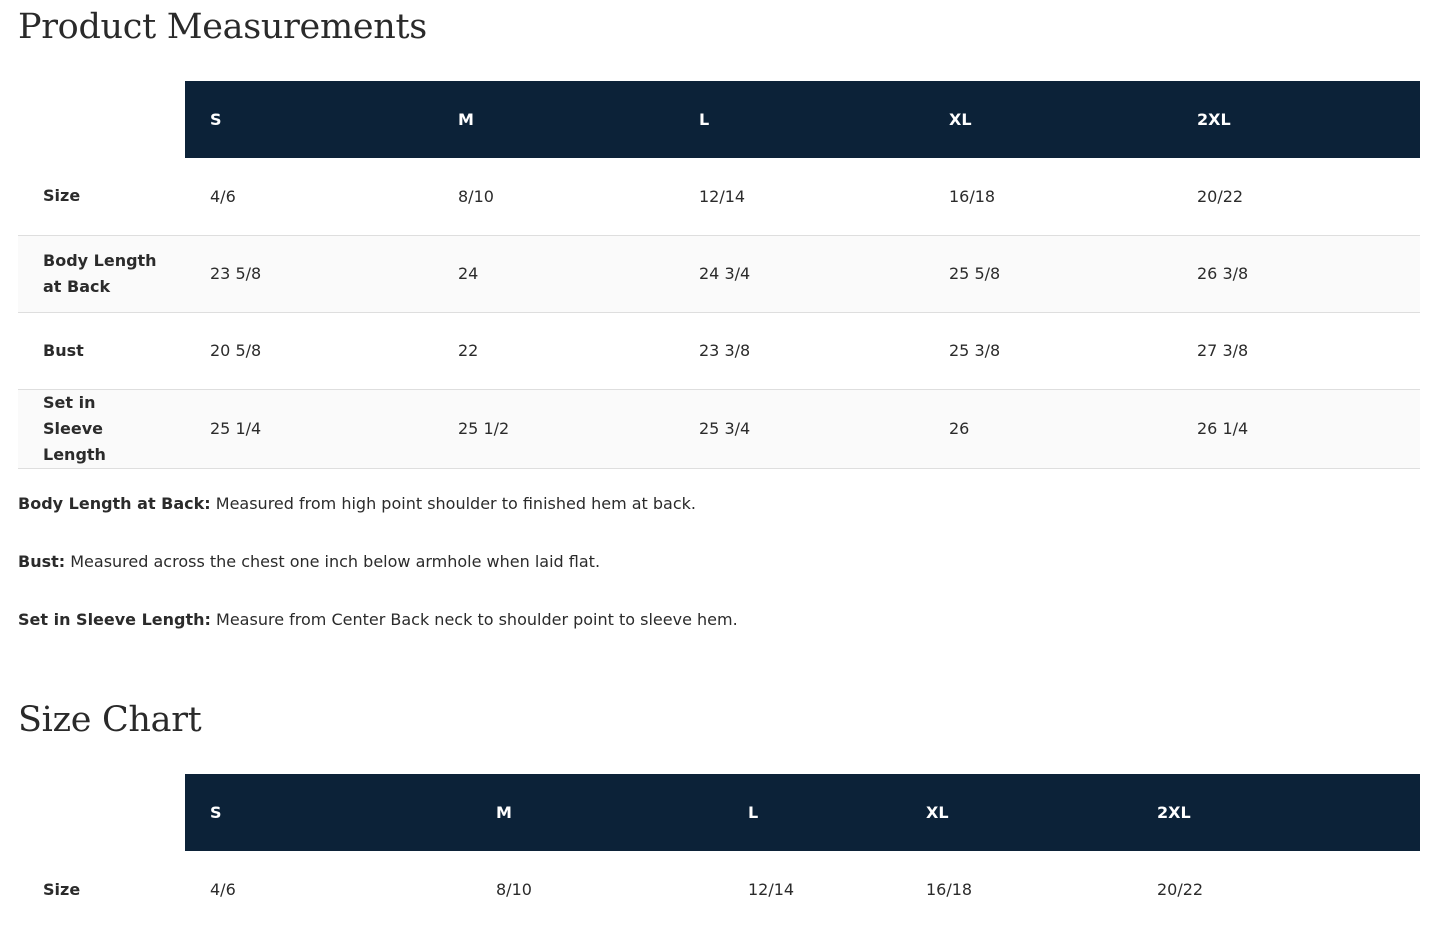  What do you see at coordinates (114, 503) in the screenshot?
I see `note-term: Body Length at Back:` at bounding box center [114, 503].